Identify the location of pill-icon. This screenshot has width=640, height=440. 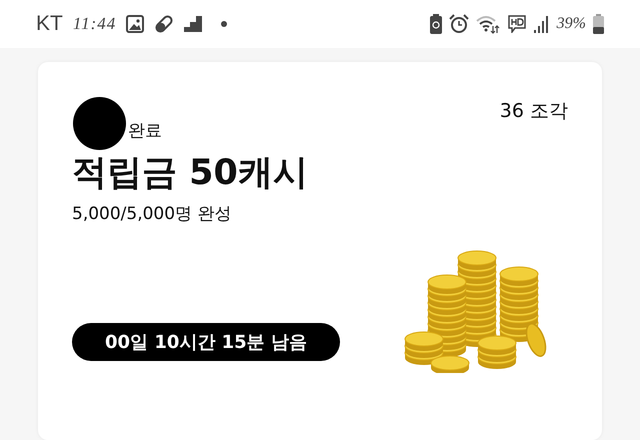
(164, 24).